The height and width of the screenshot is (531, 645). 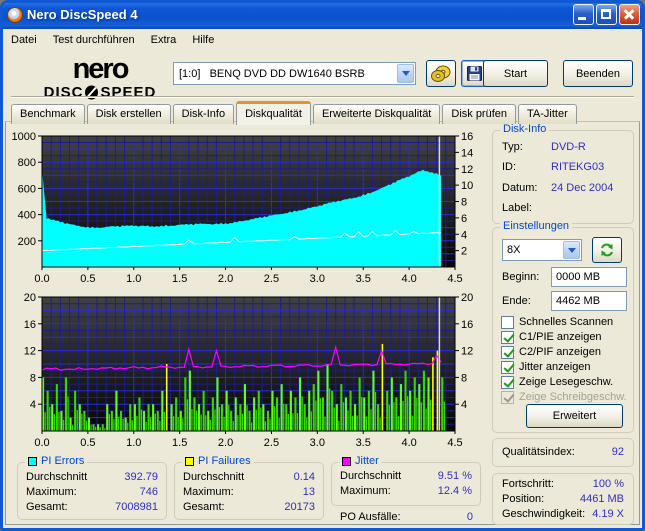 I want to click on maximize-icon, so click(x=606, y=14).